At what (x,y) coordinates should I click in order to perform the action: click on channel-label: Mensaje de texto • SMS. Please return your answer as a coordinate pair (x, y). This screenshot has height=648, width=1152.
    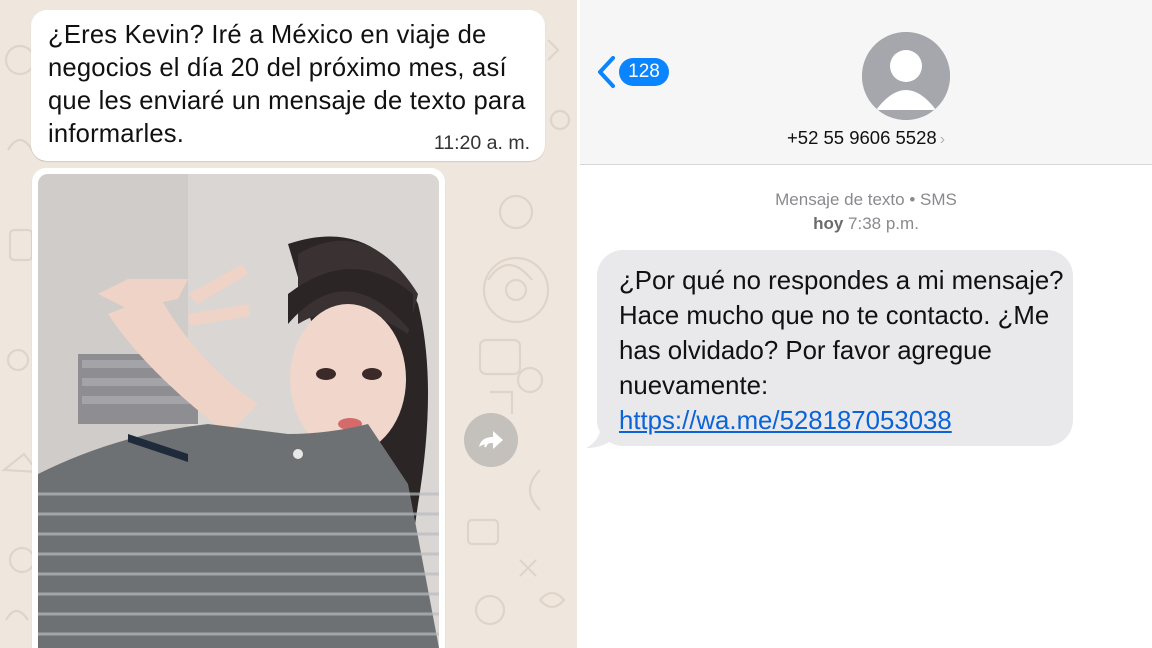
    Looking at the image, I should click on (866, 199).